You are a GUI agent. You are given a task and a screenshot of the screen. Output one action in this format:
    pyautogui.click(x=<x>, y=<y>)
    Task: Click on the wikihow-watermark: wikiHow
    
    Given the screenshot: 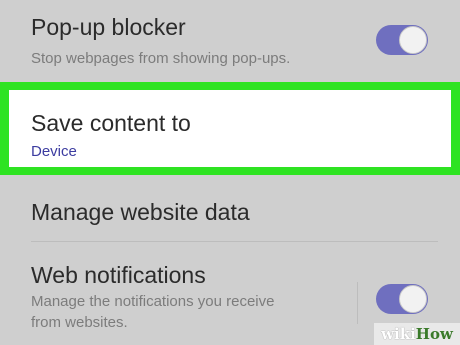 What is the action you would take?
    pyautogui.click(x=417, y=334)
    